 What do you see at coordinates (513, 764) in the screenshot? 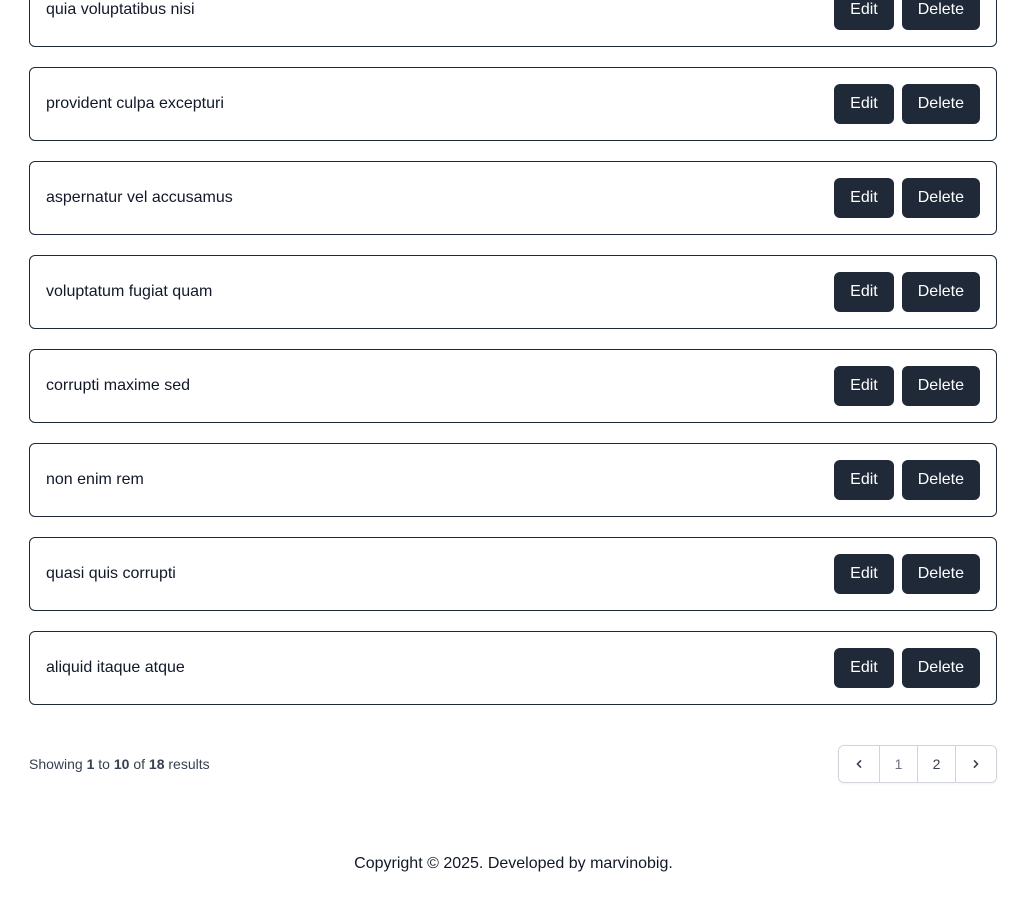
I see `pagination: Showing 1 to 10 of 18 results 1 2` at bounding box center [513, 764].